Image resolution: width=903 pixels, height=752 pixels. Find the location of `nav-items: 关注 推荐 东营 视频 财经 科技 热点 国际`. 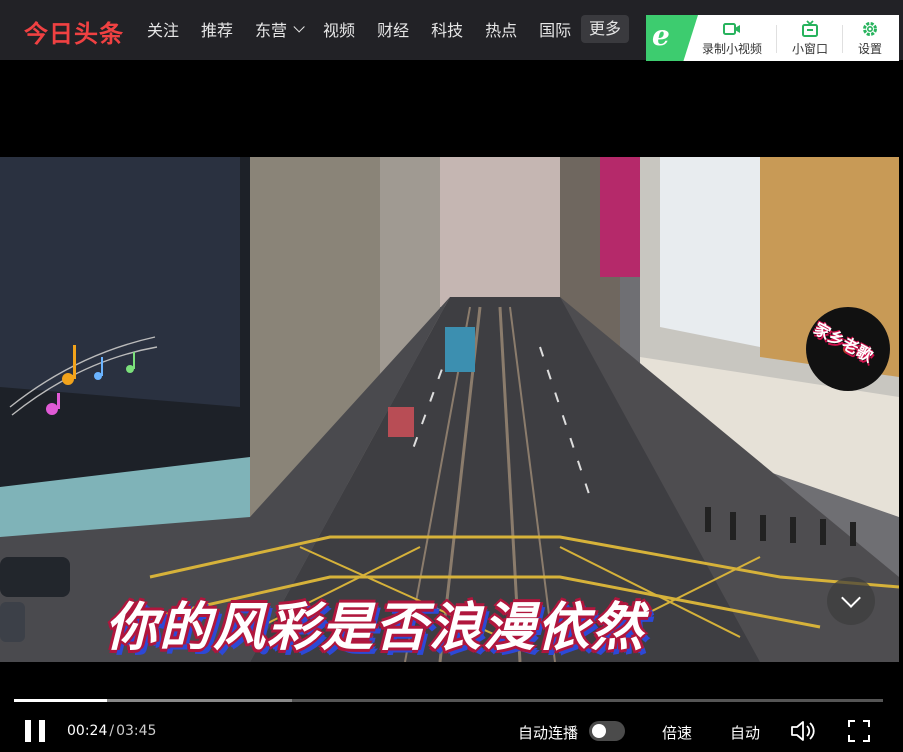

nav-items: 关注 推荐 东营 视频 财经 科技 热点 国际 is located at coordinates (370, 29).